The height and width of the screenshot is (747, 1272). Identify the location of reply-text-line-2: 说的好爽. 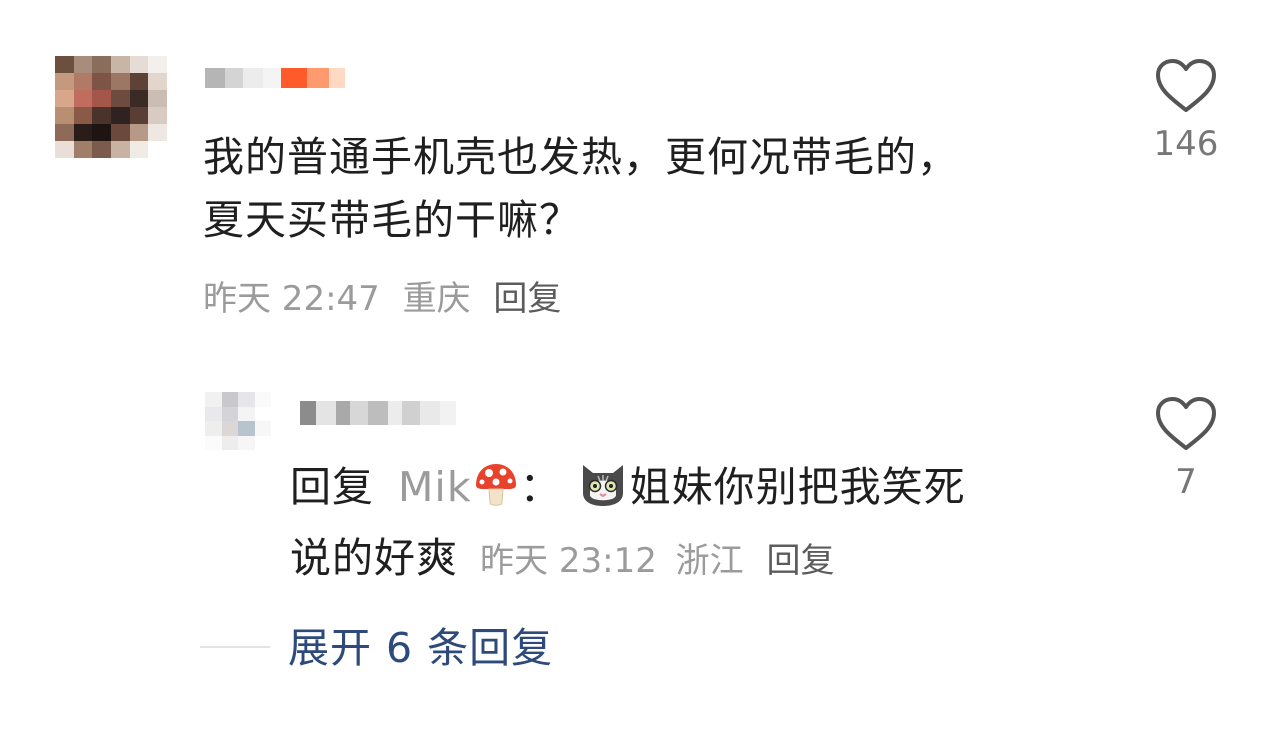
(374, 558).